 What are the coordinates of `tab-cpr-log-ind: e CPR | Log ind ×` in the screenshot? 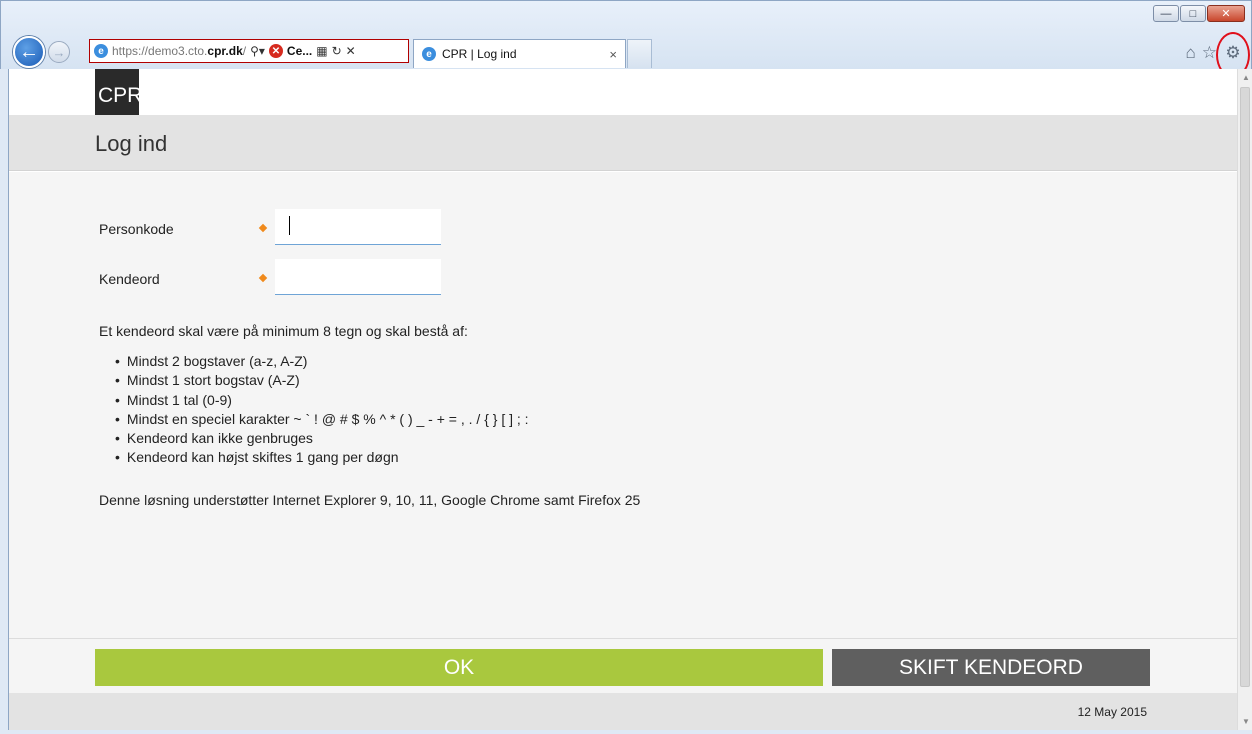 It's located at (519, 53).